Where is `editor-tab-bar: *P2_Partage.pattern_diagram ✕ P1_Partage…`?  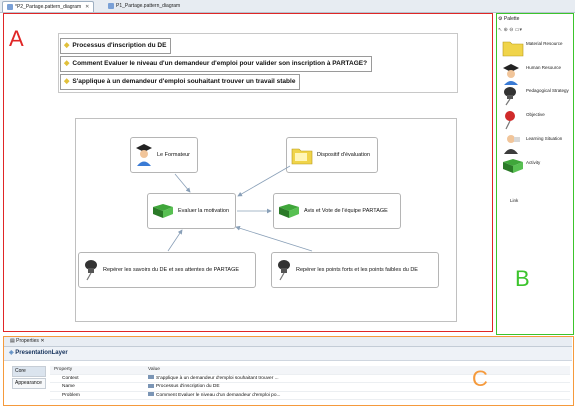
editor-tab-bar: *P2_Partage.pattern_diagram ✕ P1_Partage… is located at coordinates (287, 6).